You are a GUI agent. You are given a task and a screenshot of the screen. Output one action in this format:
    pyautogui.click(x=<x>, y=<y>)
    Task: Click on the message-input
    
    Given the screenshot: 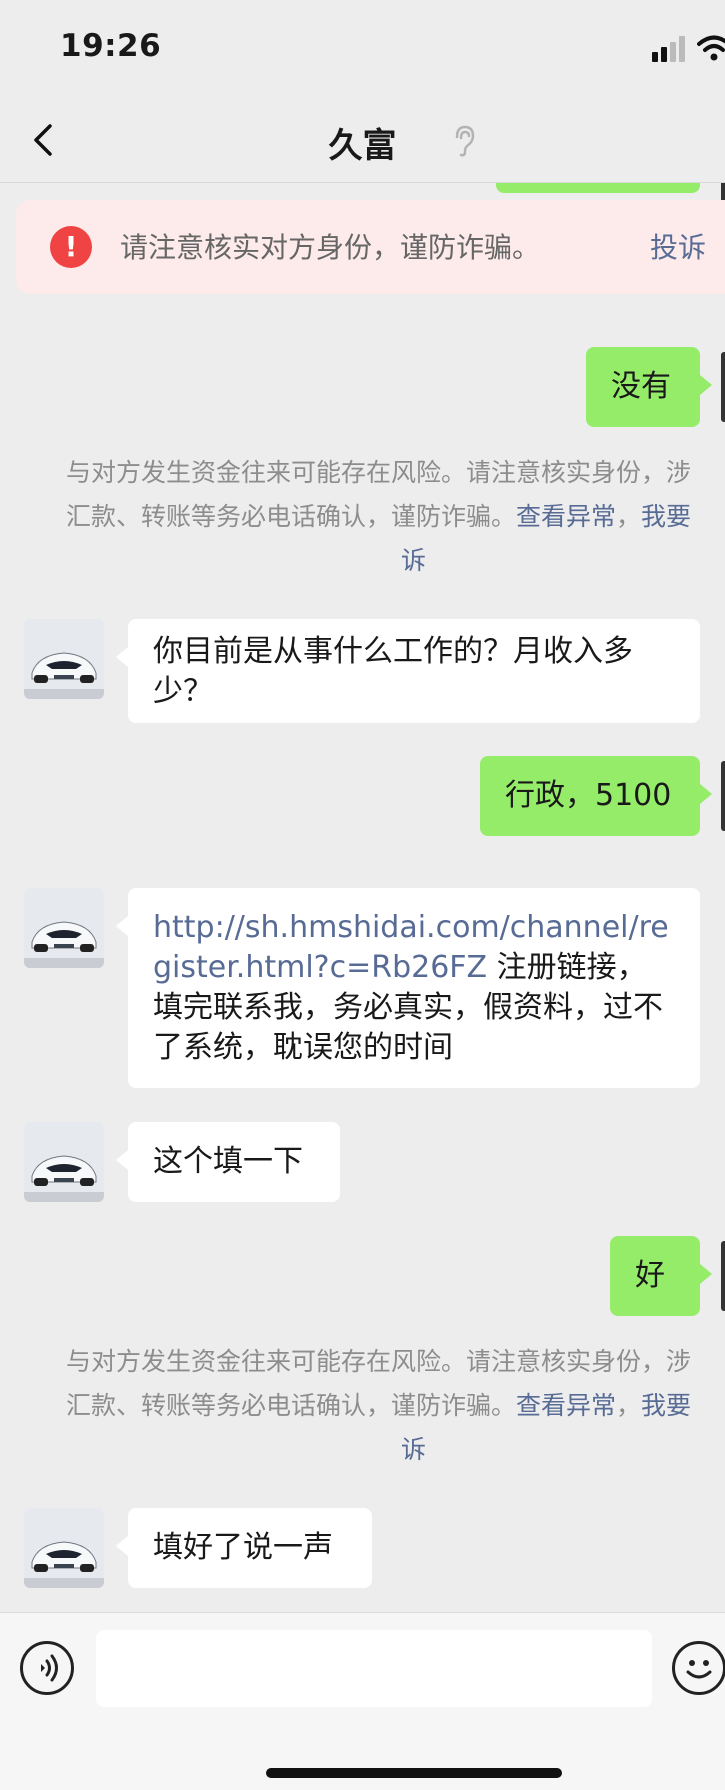 What is the action you would take?
    pyautogui.click(x=374, y=1668)
    